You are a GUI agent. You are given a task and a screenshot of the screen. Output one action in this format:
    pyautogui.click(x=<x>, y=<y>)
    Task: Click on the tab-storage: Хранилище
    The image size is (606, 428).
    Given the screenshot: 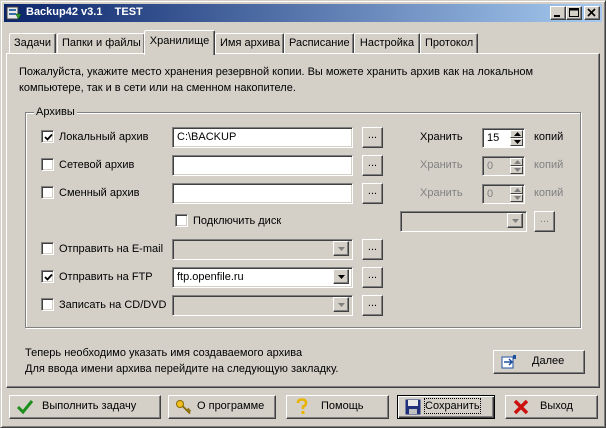 What is the action you would take?
    pyautogui.click(x=179, y=42)
    